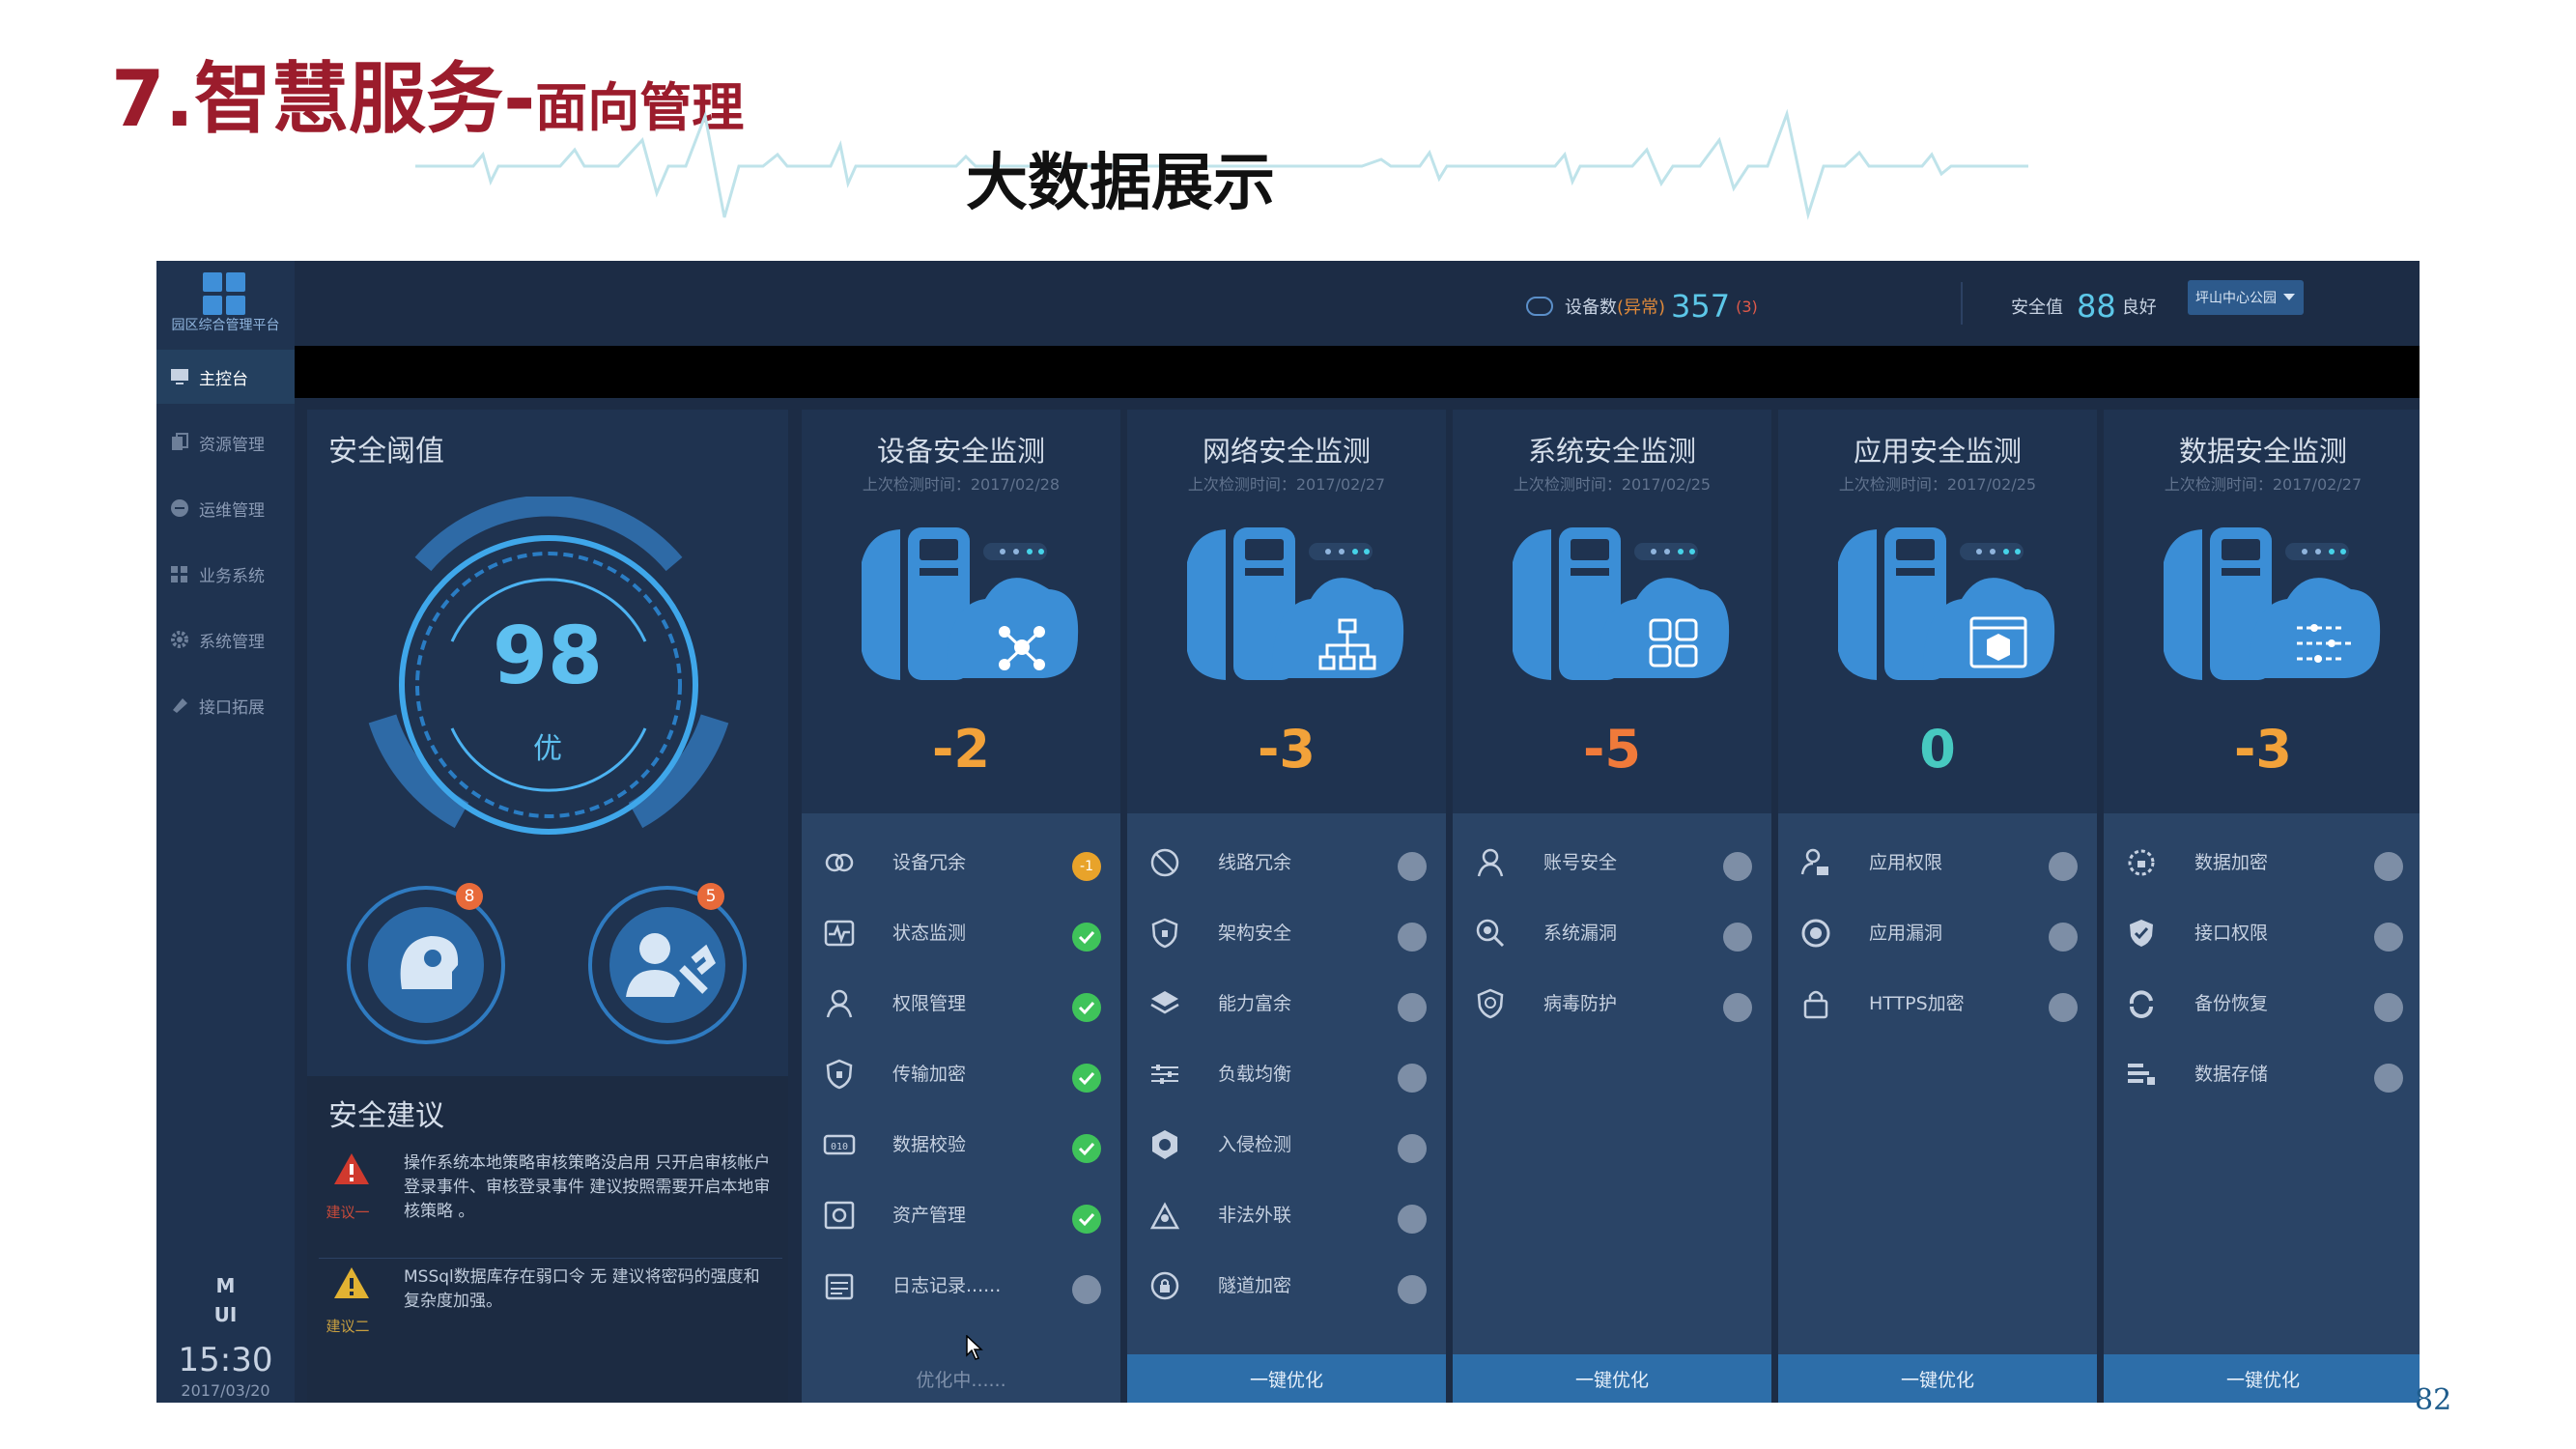 The height and width of the screenshot is (1449, 2576). I want to click on nav-item-interfaces: 接口拓展, so click(225, 705).